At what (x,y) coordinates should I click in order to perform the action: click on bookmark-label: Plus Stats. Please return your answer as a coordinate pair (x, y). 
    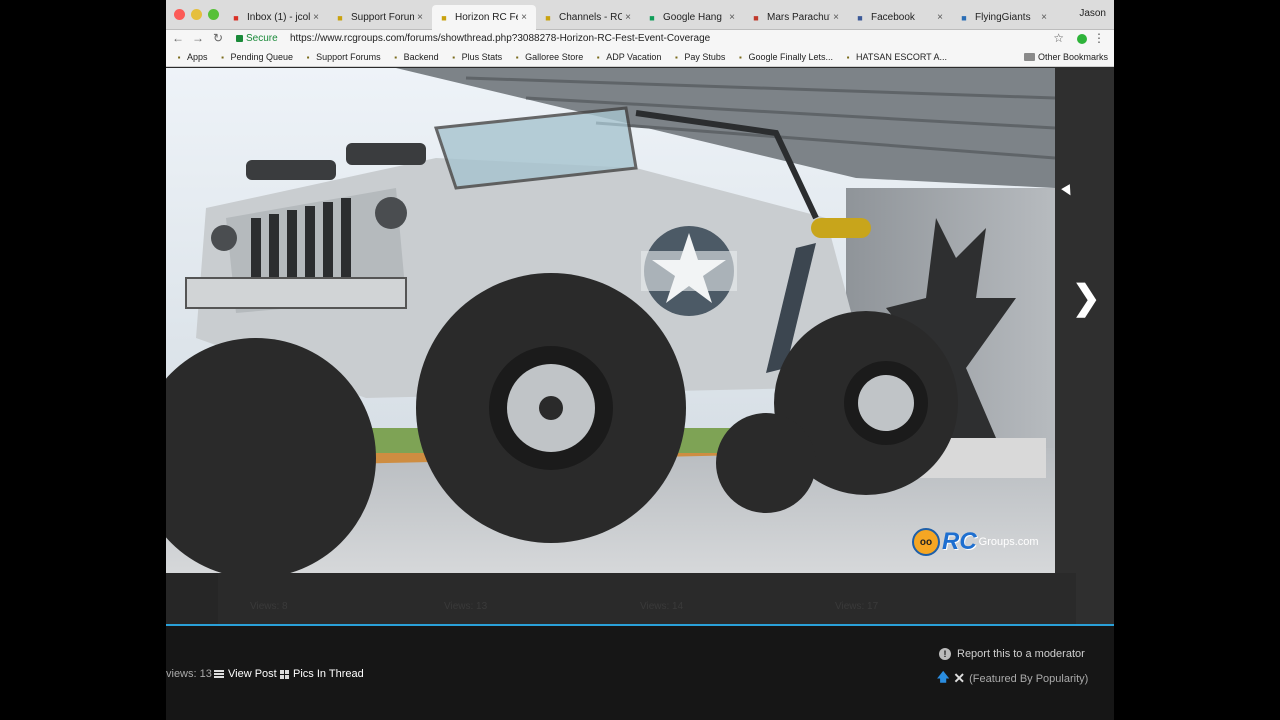
    Looking at the image, I should click on (482, 57).